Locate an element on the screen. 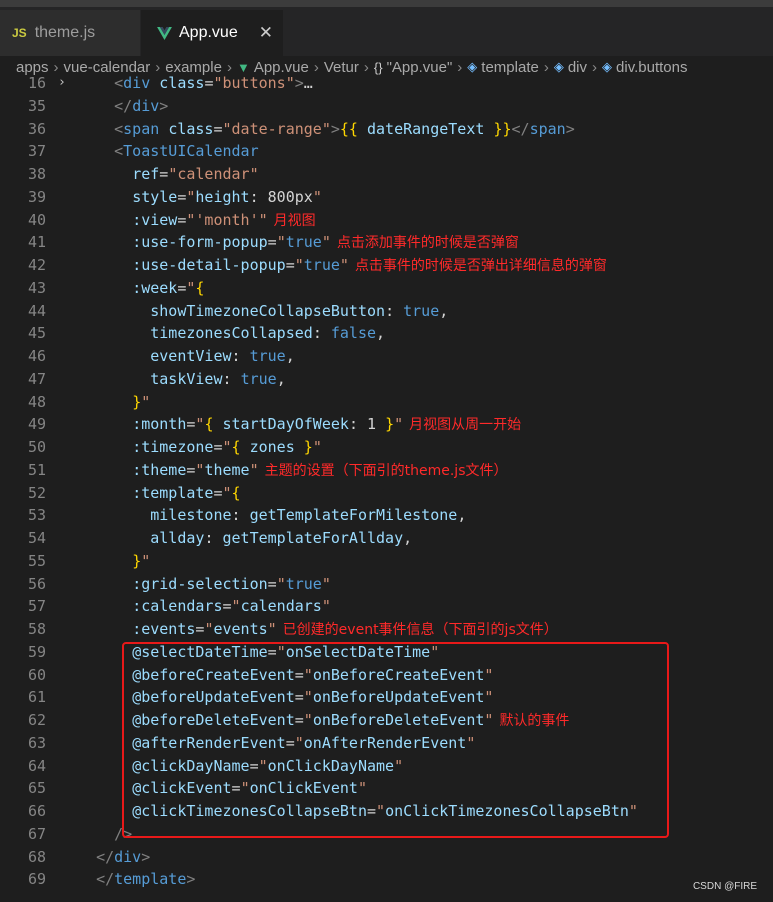 The width and height of the screenshot is (773, 902). line-number: 60 is located at coordinates (36, 674).